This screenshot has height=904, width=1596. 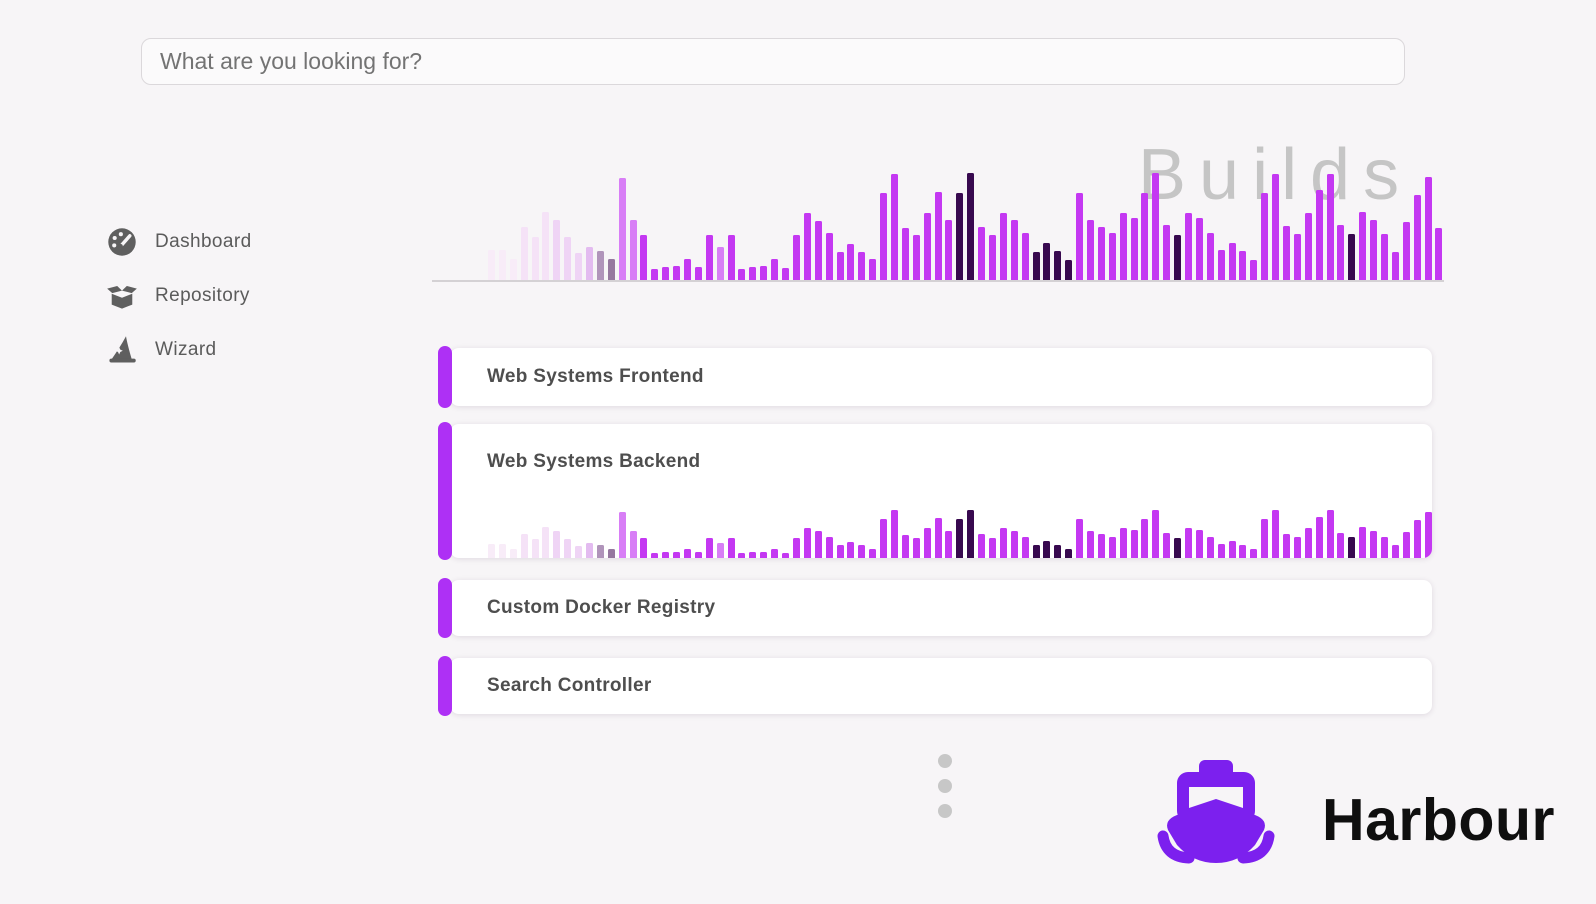 What do you see at coordinates (935, 608) in the screenshot?
I see `project-card-custom-docker-registry: Custom Docker Registry` at bounding box center [935, 608].